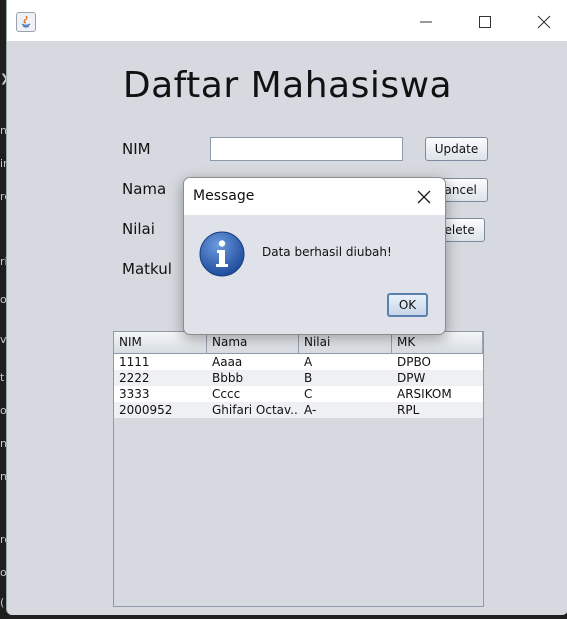 The image size is (567, 619). What do you see at coordinates (160, 342) in the screenshot?
I see `column-header-nim: NIM` at bounding box center [160, 342].